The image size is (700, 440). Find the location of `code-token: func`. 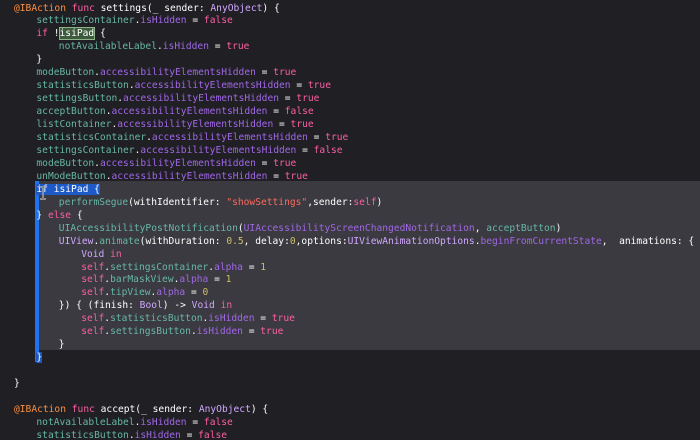

code-token: func is located at coordinates (83, 409).